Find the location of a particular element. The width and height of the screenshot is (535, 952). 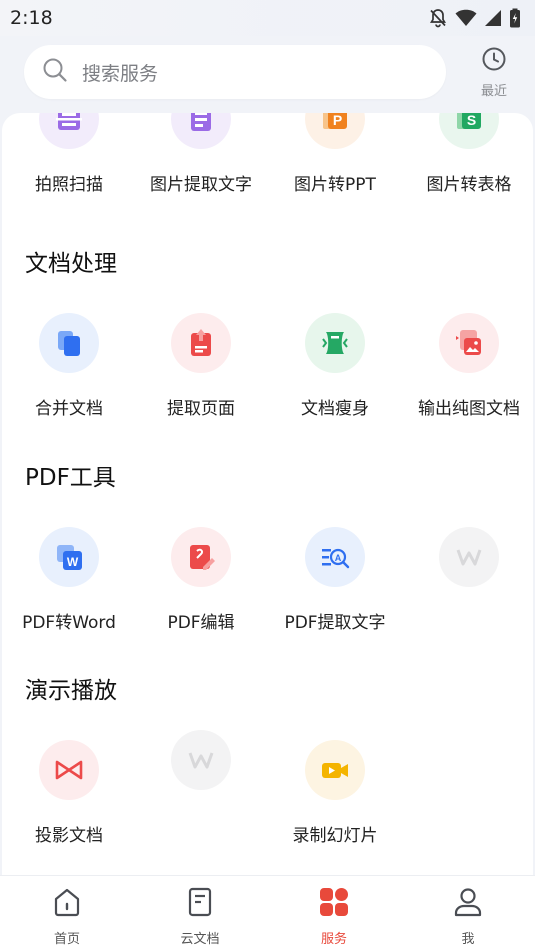

tile-label: 图片转PPT is located at coordinates (335, 185).